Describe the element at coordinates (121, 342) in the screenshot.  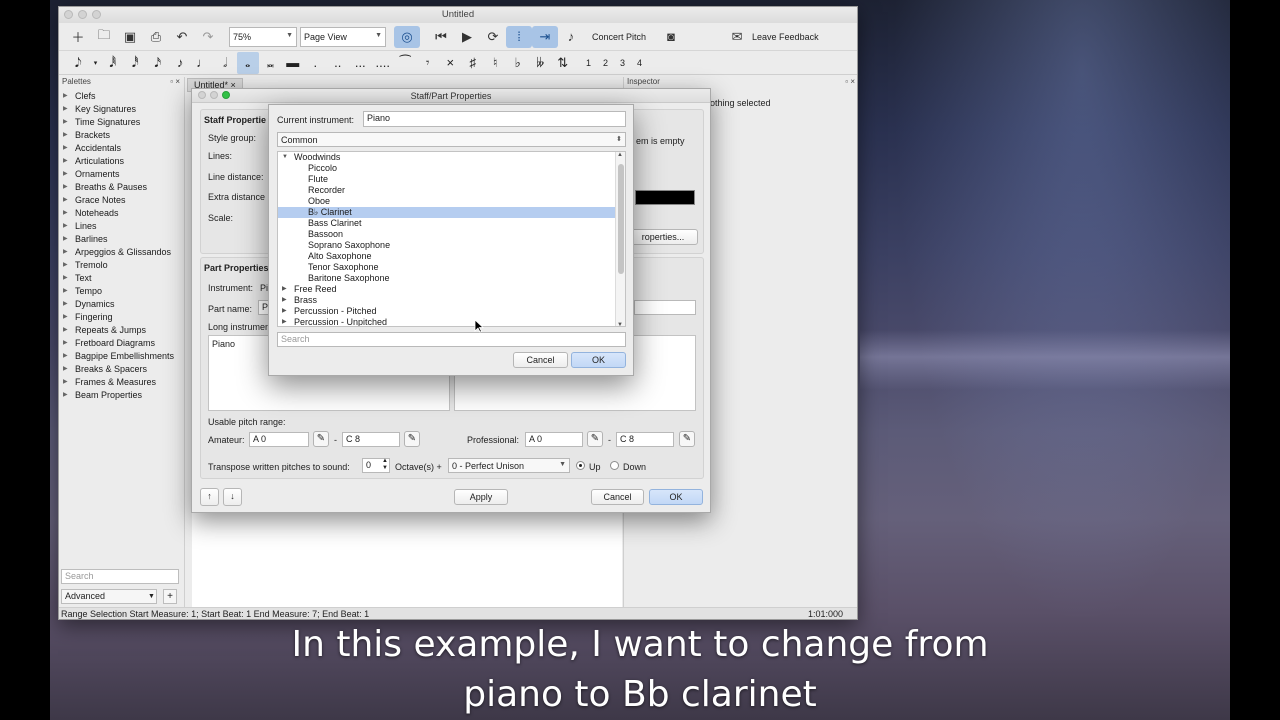
I see `palette-item: ▶ Fretboard Diagrams` at that location.